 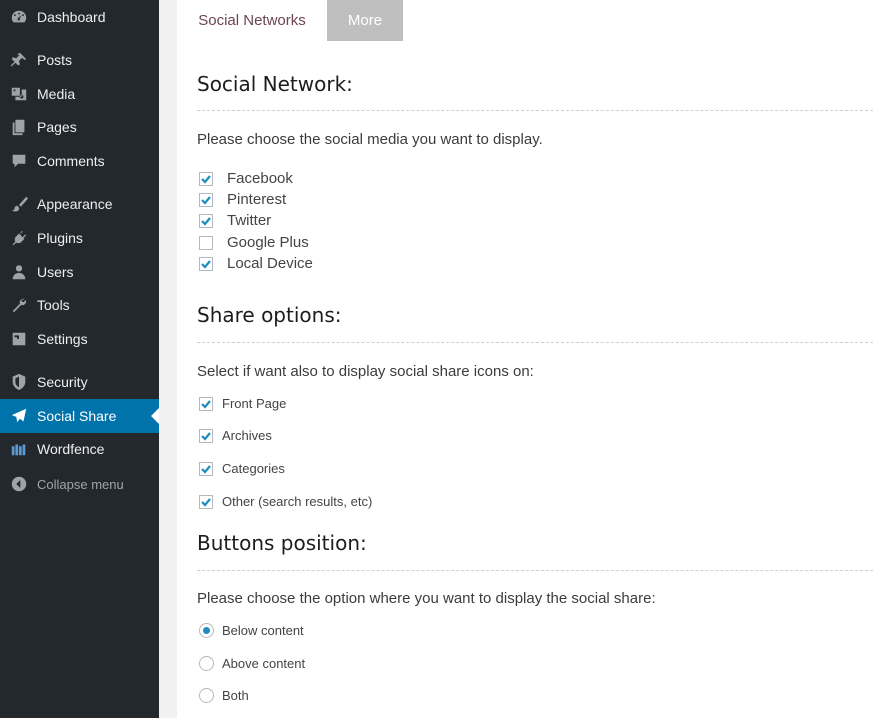 I want to click on sidebar-item-plugins: Plugins, so click(x=79, y=238).